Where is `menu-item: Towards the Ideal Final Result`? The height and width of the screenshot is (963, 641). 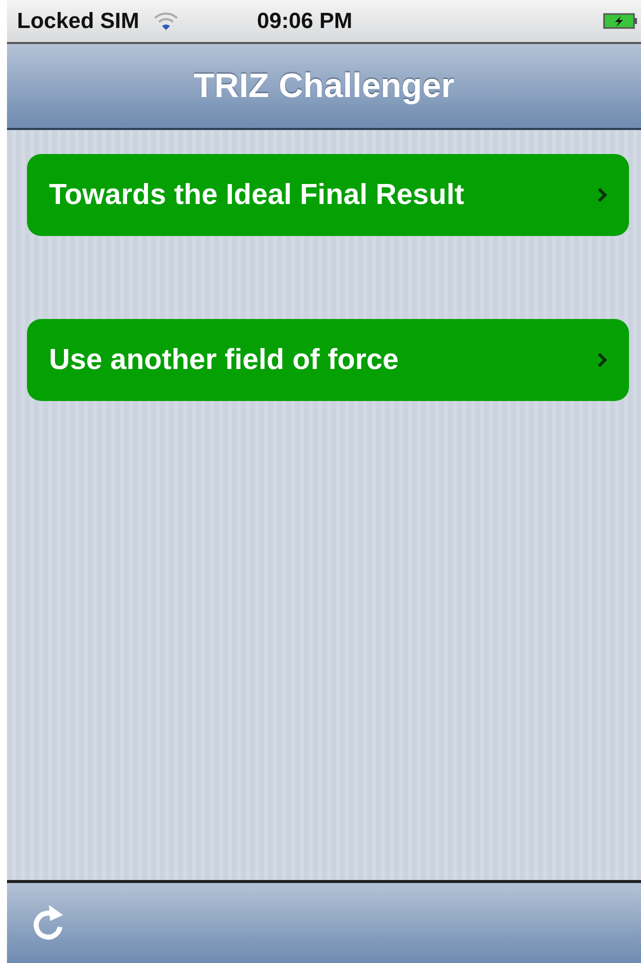 menu-item: Towards the Ideal Final Result is located at coordinates (328, 195).